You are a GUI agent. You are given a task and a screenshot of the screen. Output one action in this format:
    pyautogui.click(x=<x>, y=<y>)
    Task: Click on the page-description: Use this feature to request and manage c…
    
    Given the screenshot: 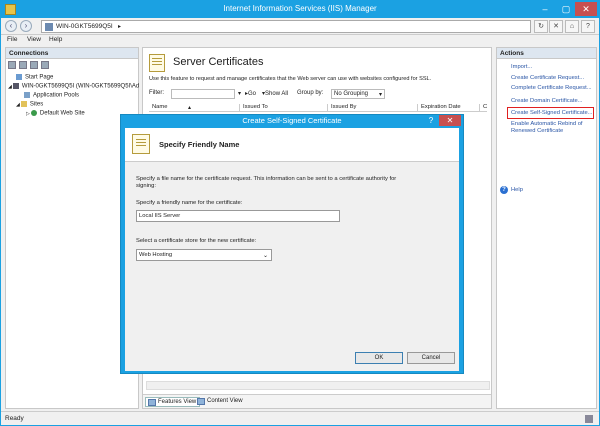 What is the action you would take?
    pyautogui.click(x=290, y=79)
    